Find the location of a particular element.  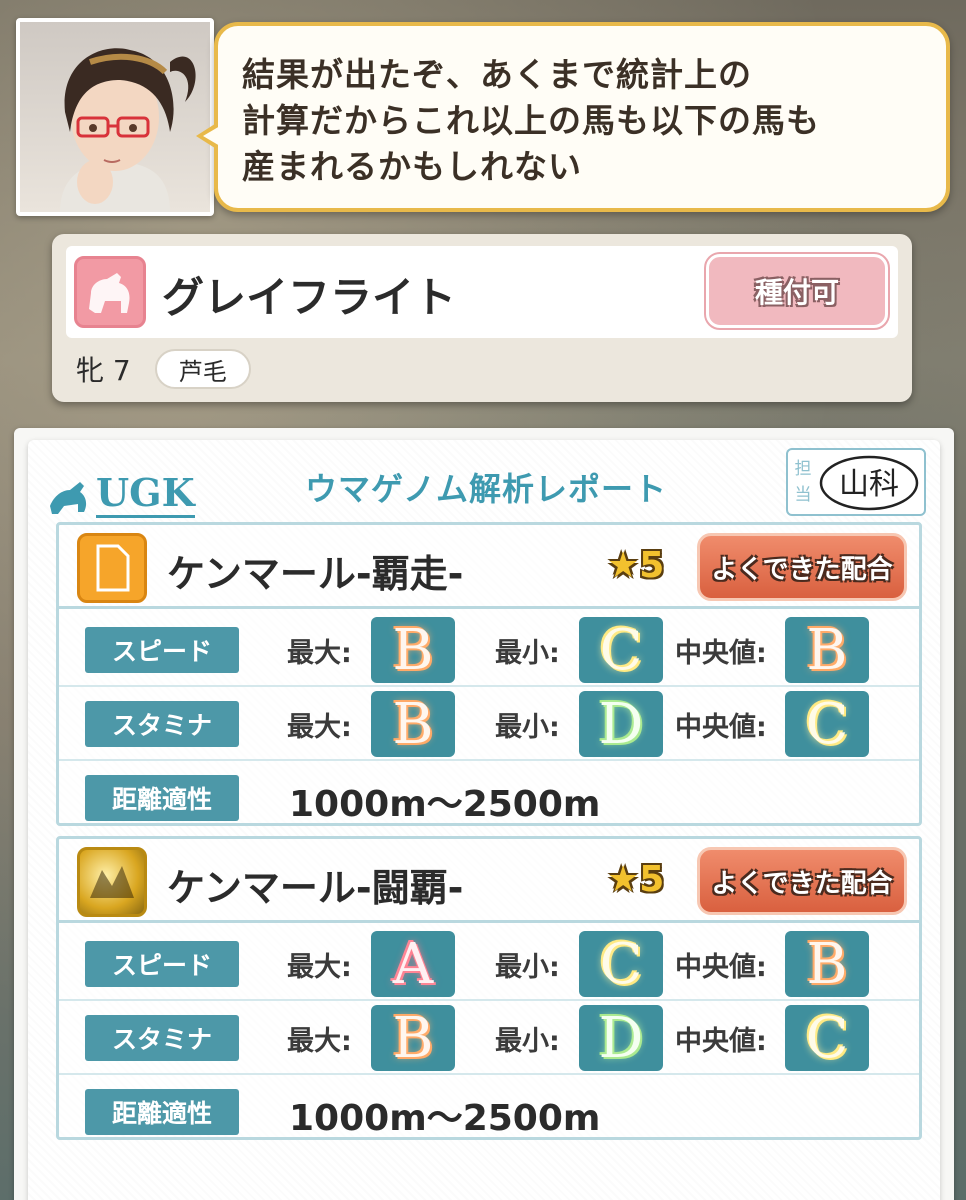

speed-max-grade: B is located at coordinates (413, 650).